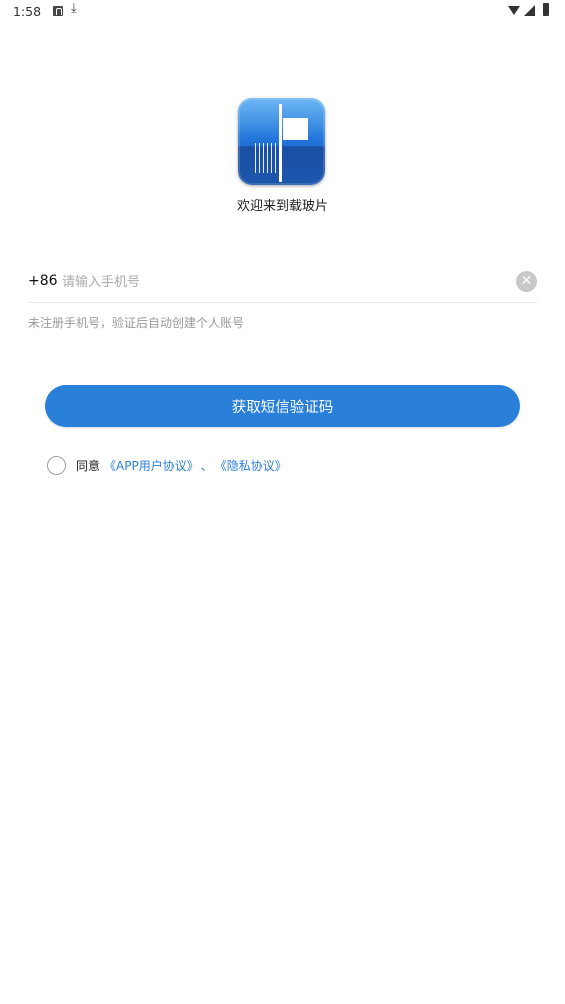 The image size is (565, 1004). I want to click on privacy-policy-link: 《隐私协议》, so click(251, 465).